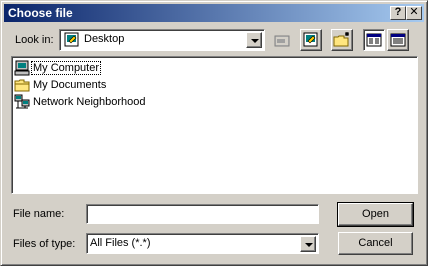  Describe the element at coordinates (120, 243) in the screenshot. I see `file-type-value: All Files (*.*)` at that location.